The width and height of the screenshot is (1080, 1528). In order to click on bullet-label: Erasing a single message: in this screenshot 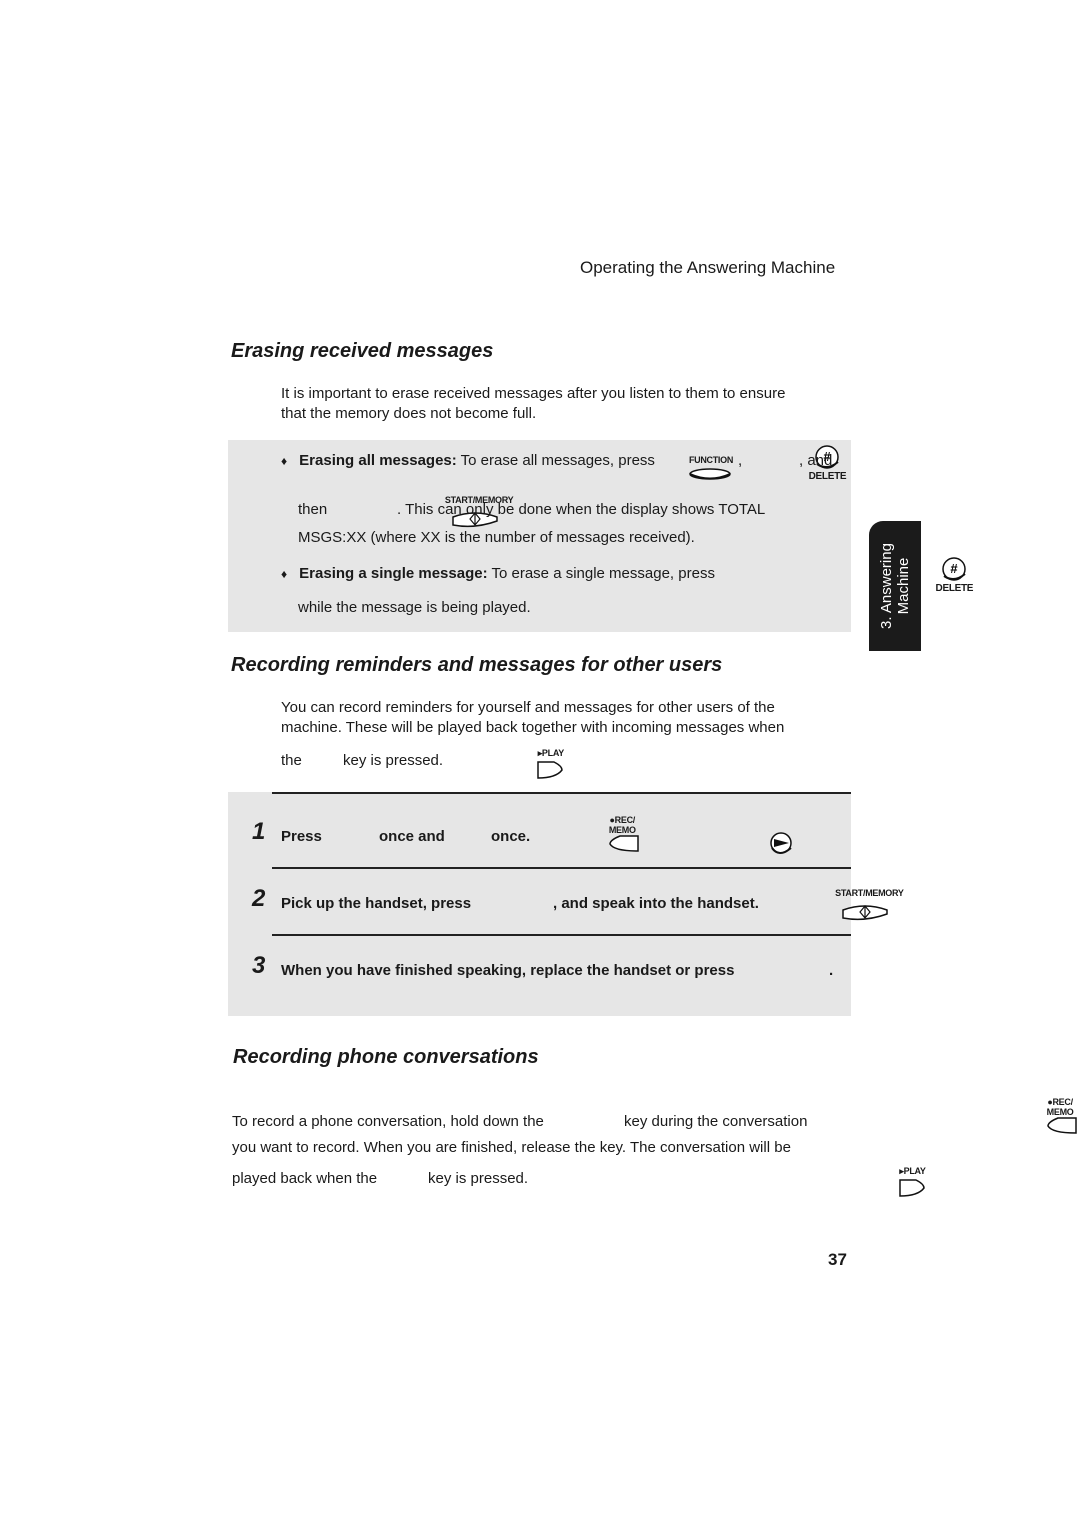, I will do `click(393, 573)`.